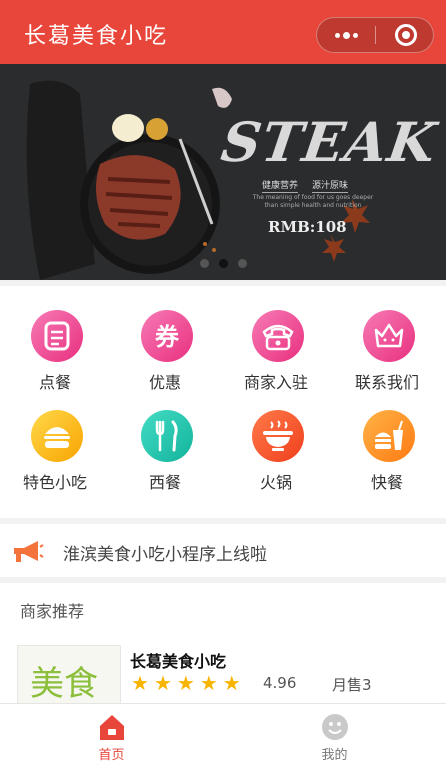 This screenshot has height=773, width=446. What do you see at coordinates (389, 336) in the screenshot?
I see `contact-icon` at bounding box center [389, 336].